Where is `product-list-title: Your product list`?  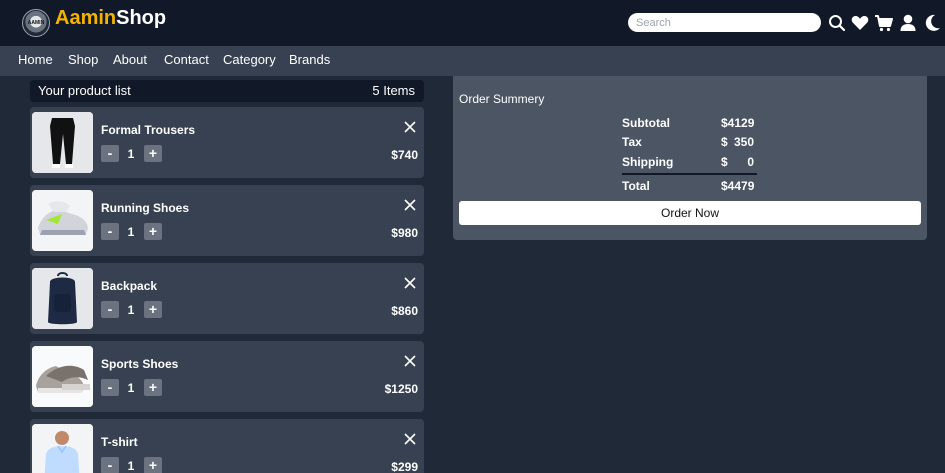
product-list-title: Your product list is located at coordinates (84, 90).